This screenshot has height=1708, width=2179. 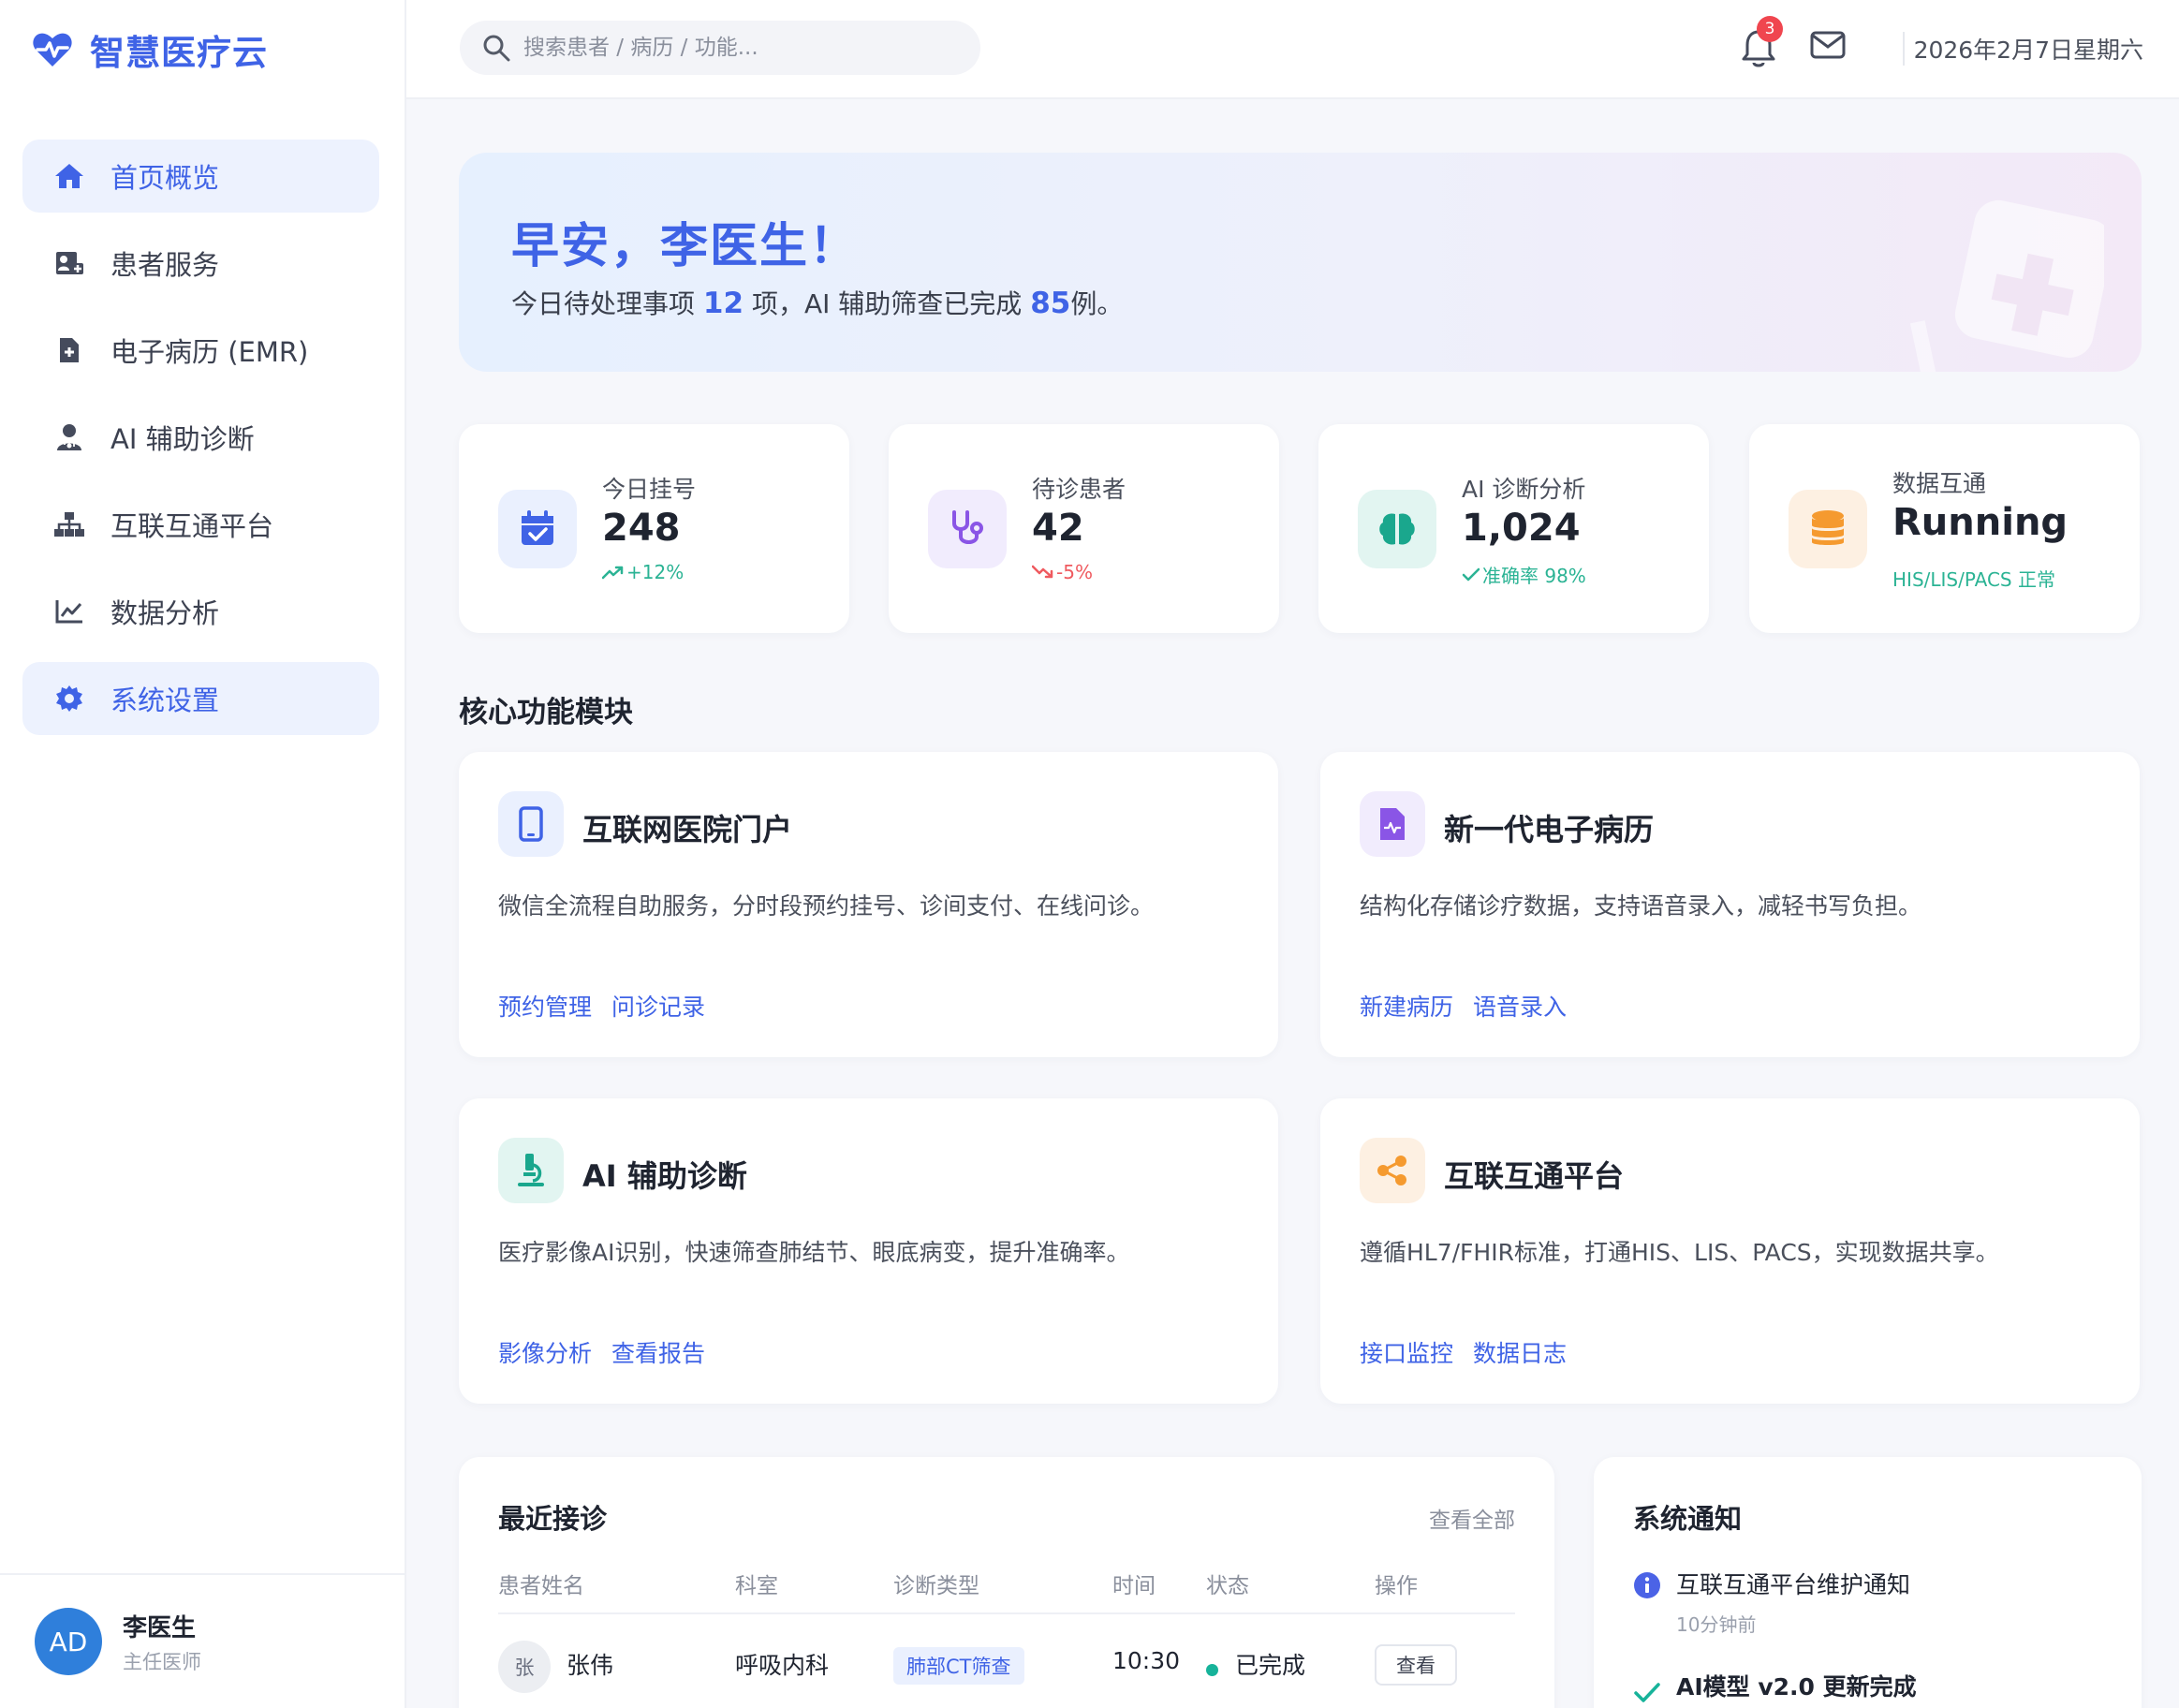 What do you see at coordinates (1868, 1582) in the screenshot?
I see `system-notices-panel: 系统通知 互联互通平台维护通知 10分钟前 AI模型 v2.0 更新完成` at bounding box center [1868, 1582].